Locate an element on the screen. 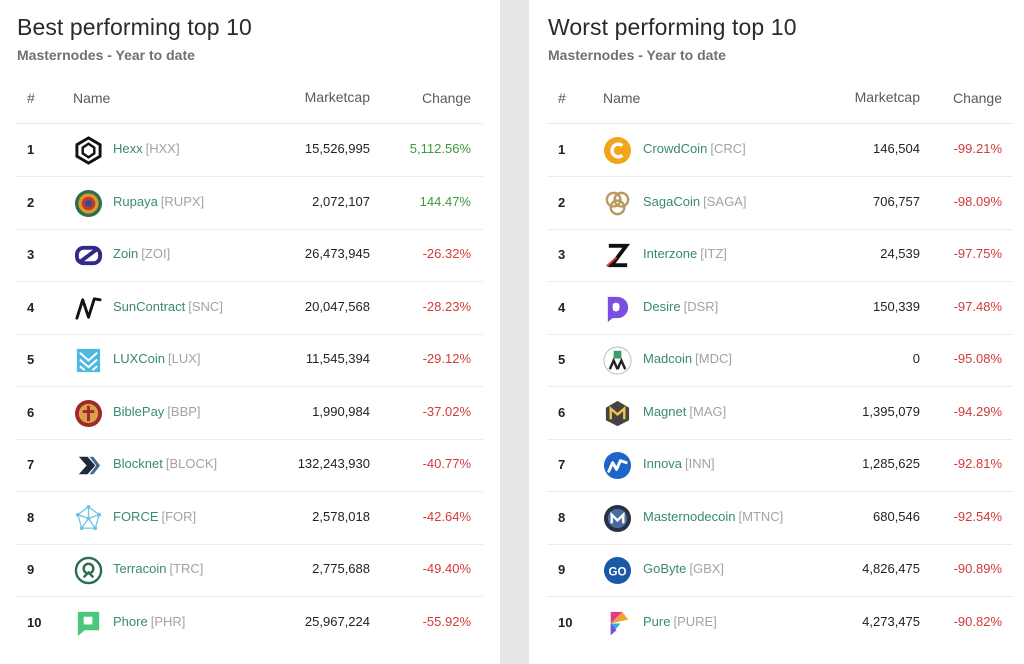  table-row: 5 LUXCoin [LUX] 11,545,394 -29.12% is located at coordinates (249, 360).